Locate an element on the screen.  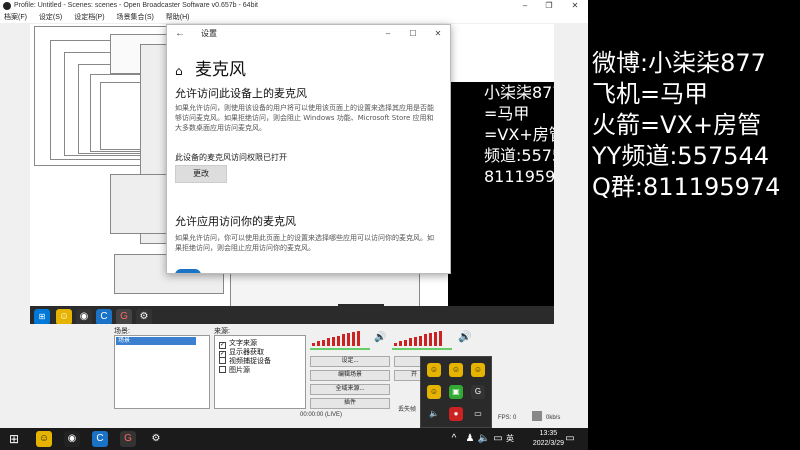
sources-list: ✓ 文字来源 ✓ 显示器获取 视频捕捉设备 图片源 is located at coordinates (260, 372).